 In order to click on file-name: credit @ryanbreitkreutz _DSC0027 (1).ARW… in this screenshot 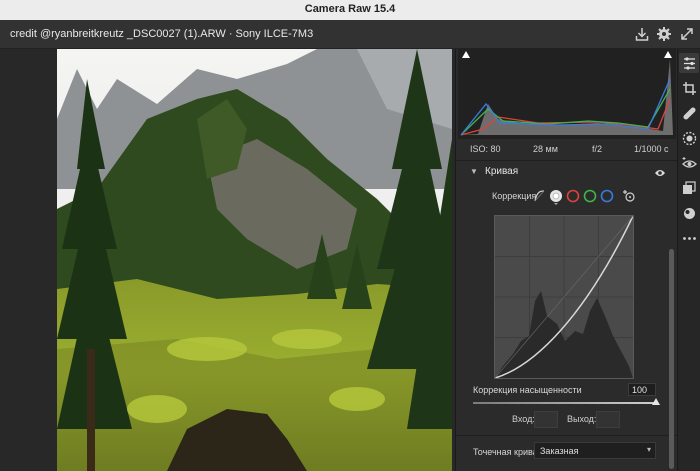, I will do `click(162, 34)`.